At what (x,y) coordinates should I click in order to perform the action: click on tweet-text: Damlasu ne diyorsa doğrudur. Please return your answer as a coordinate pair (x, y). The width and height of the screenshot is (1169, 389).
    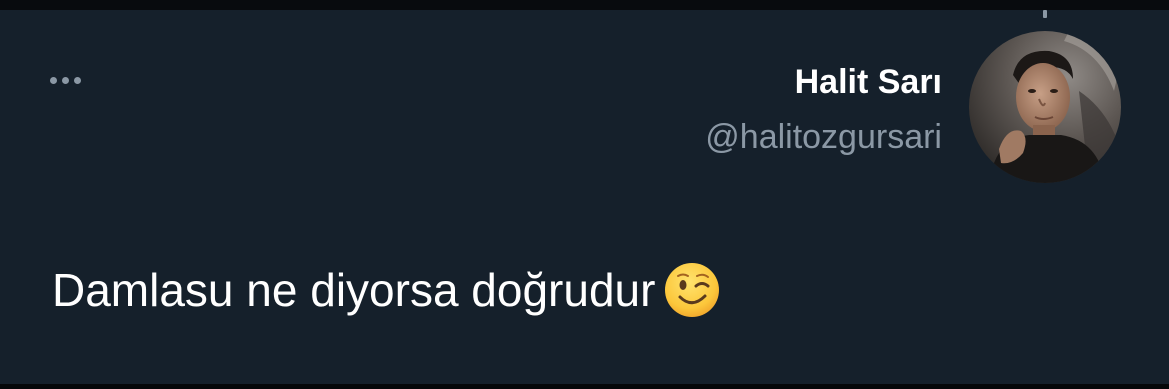
    Looking at the image, I should click on (386, 292).